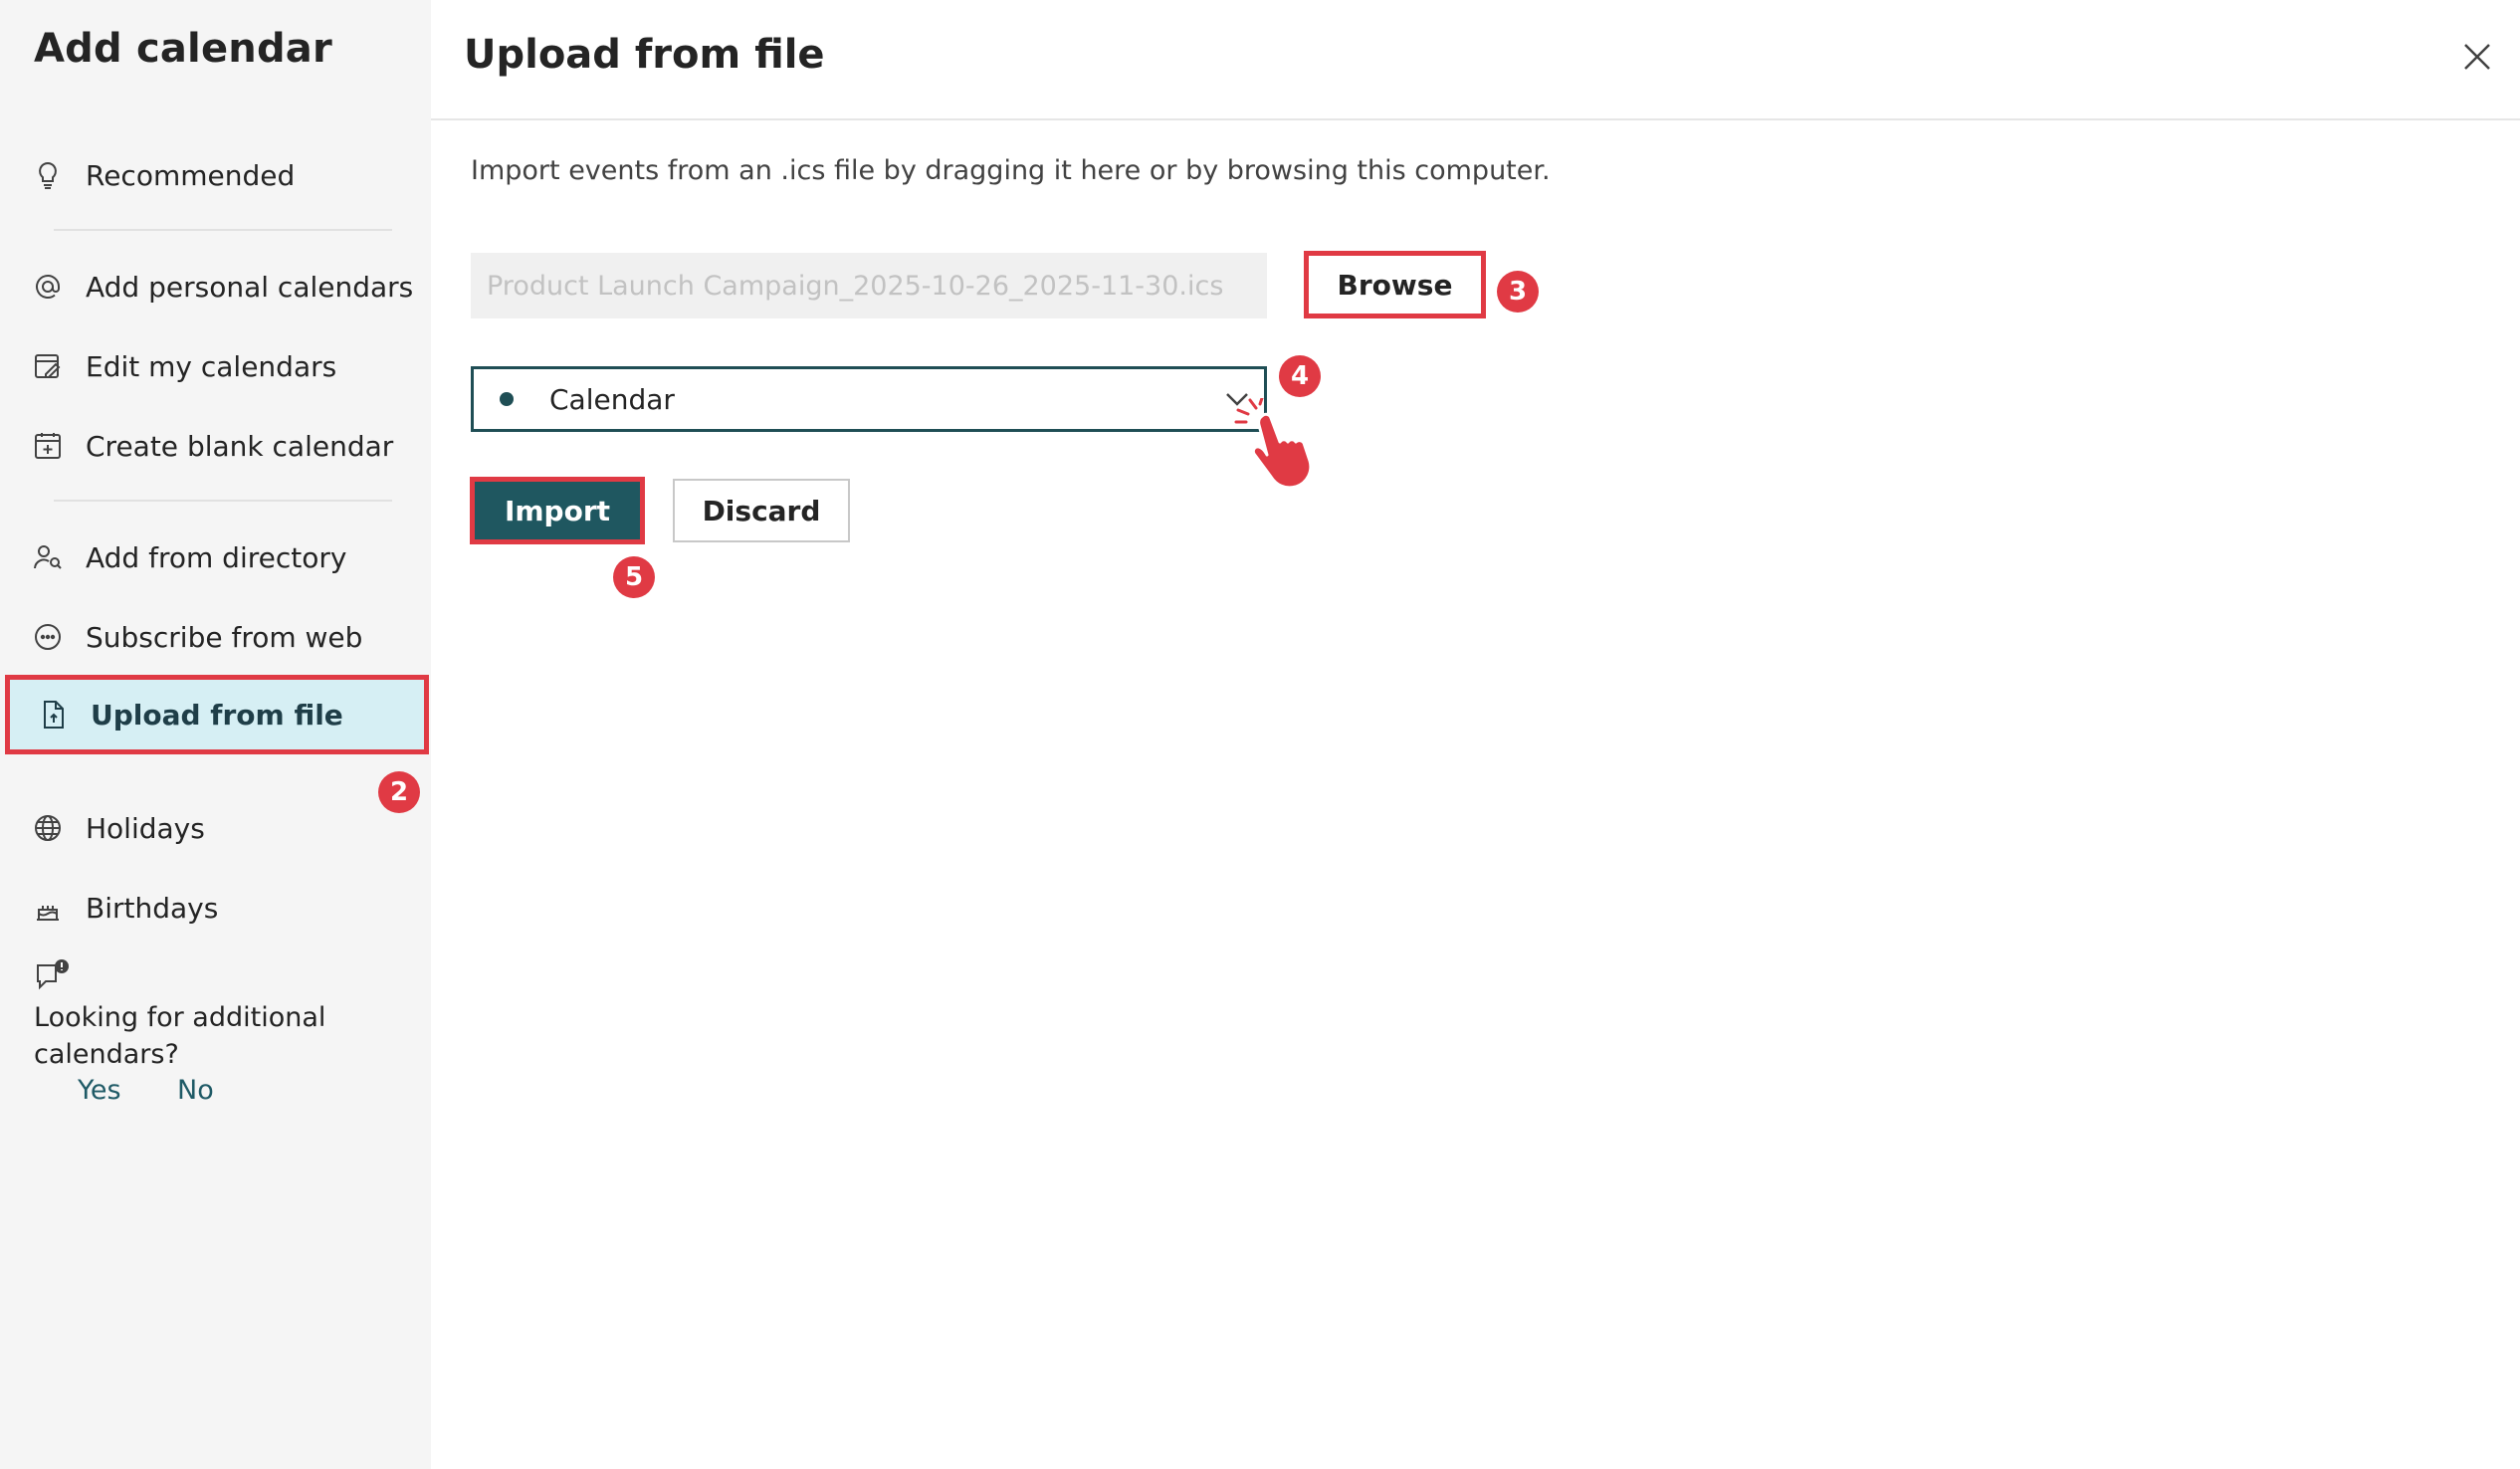  I want to click on sidebar-item-subscribe-web: Subscribe from web, so click(215, 637).